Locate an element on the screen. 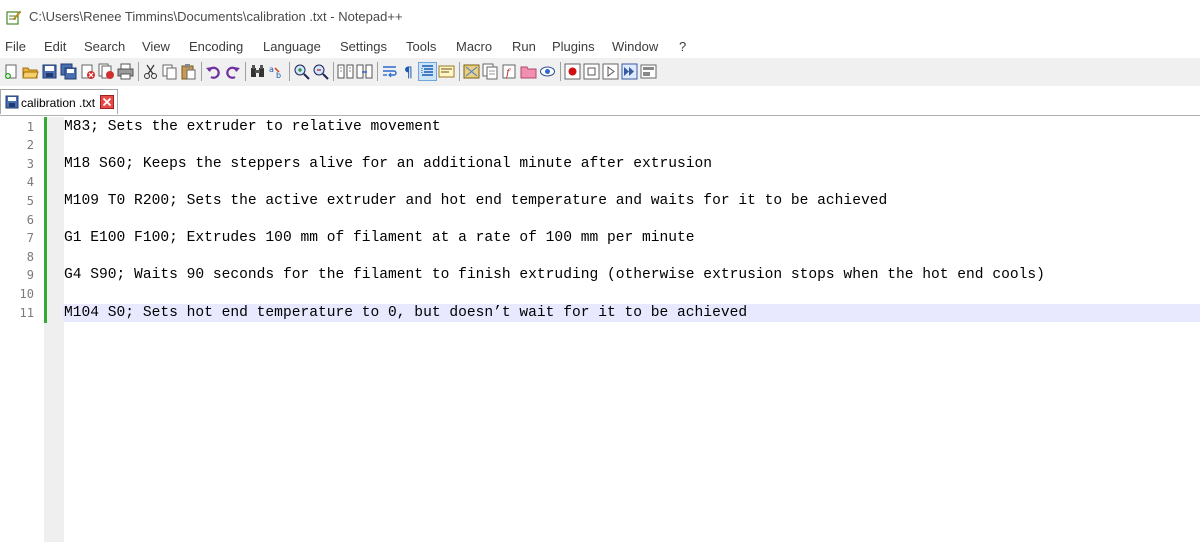  redo-icon is located at coordinates (232, 71).